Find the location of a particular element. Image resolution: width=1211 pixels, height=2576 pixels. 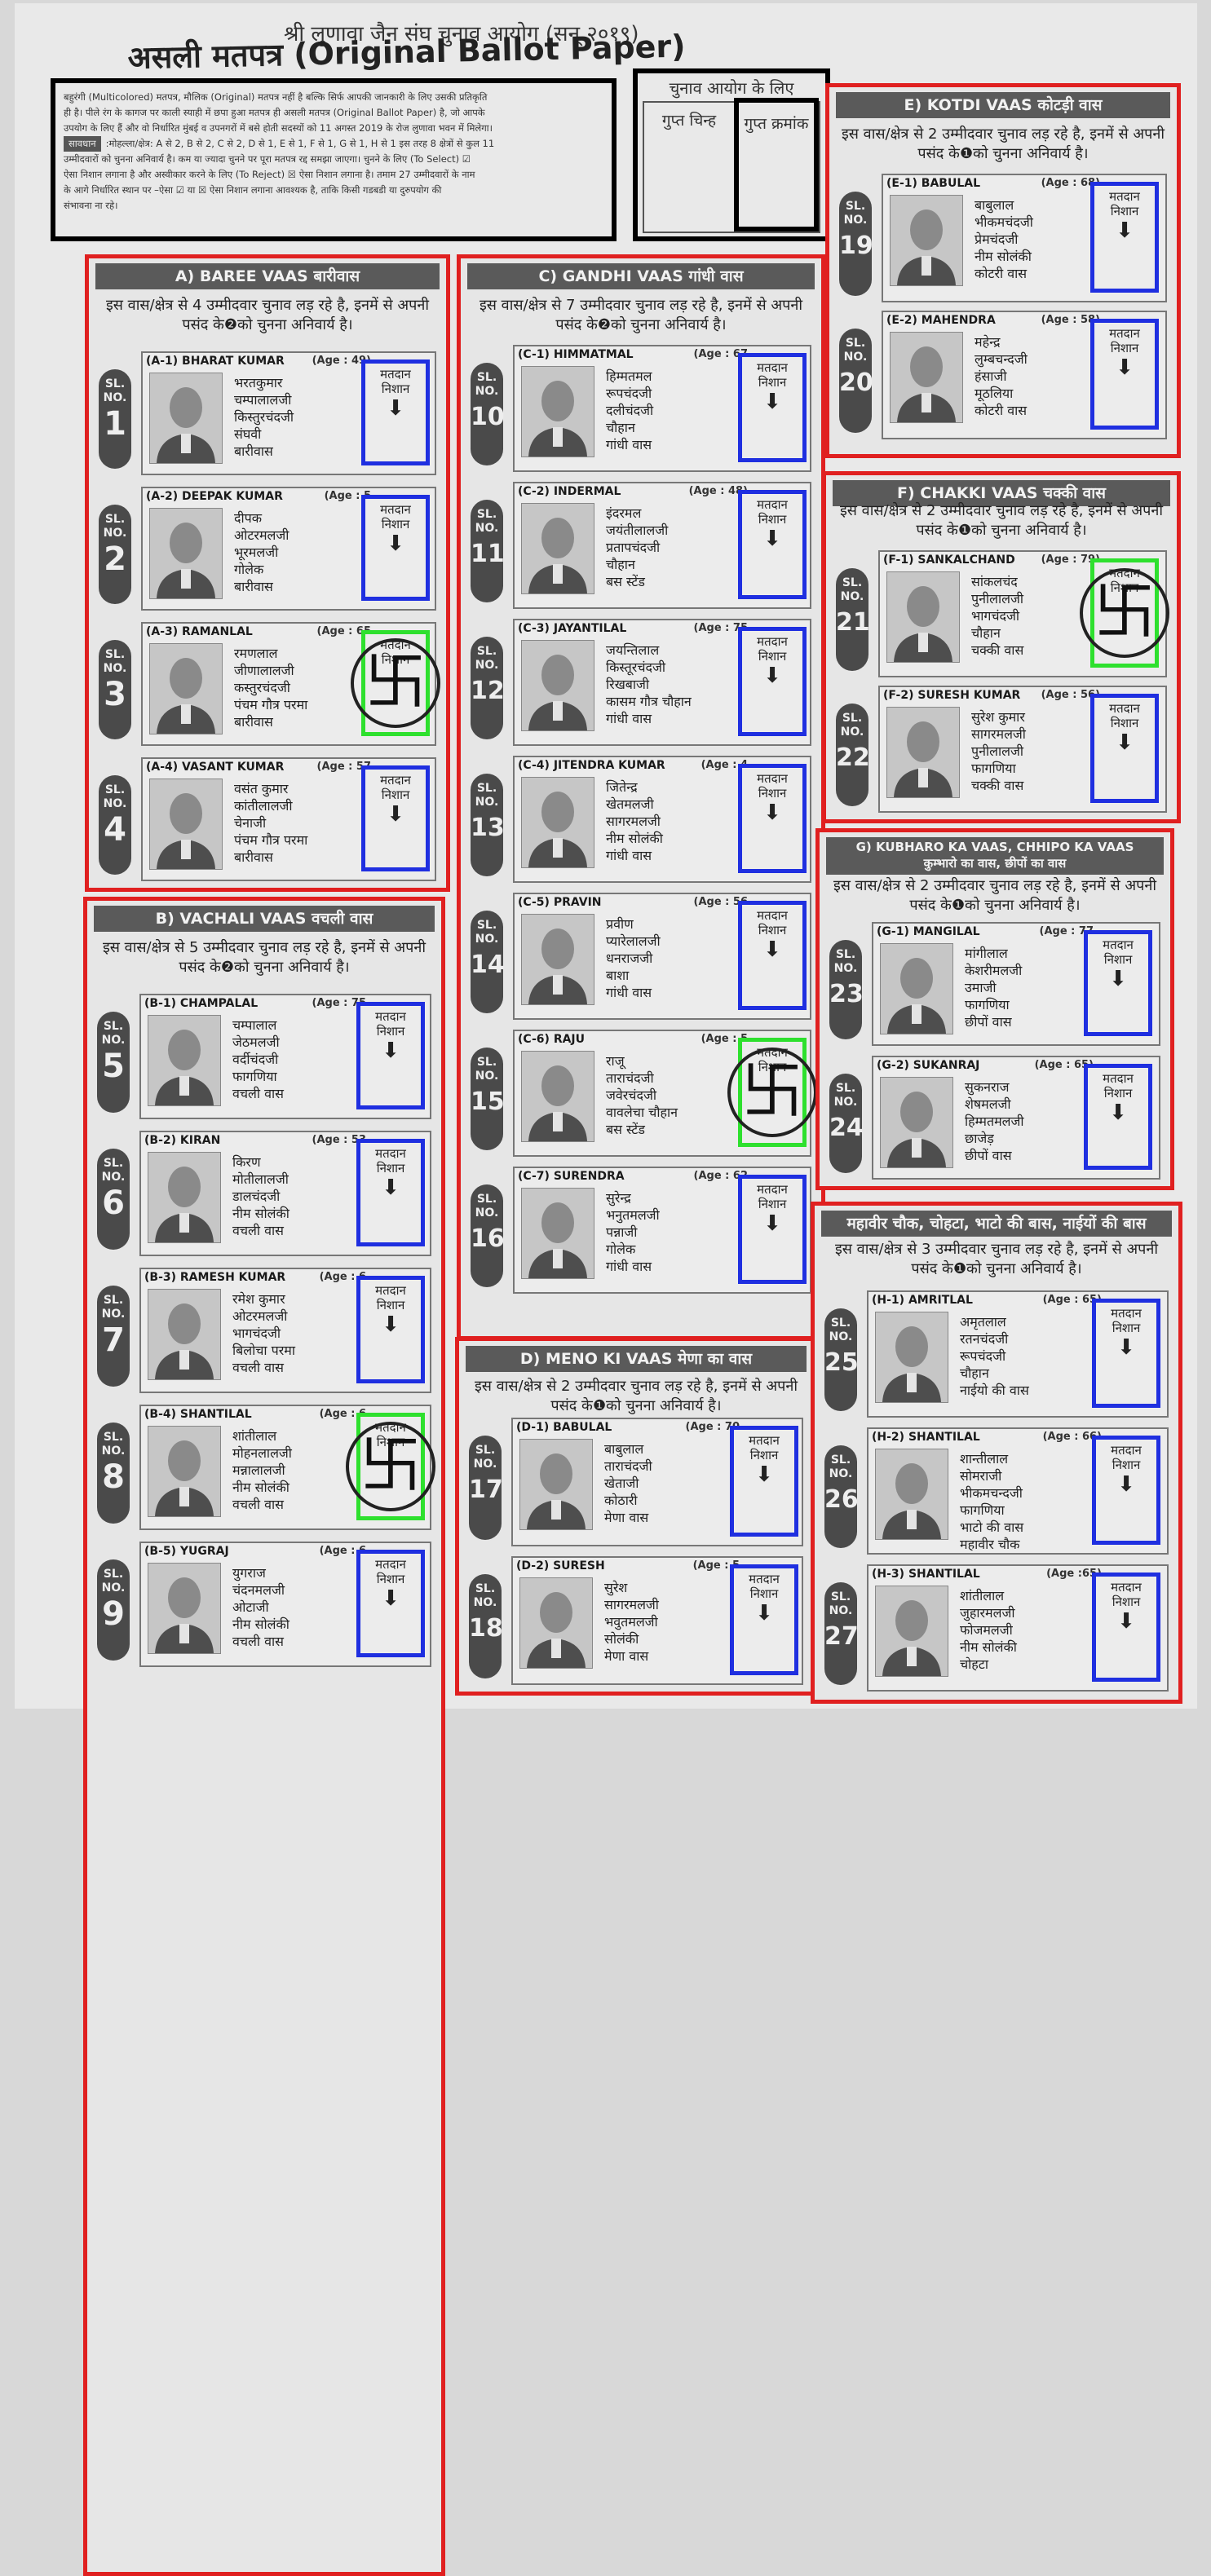

serial-number-badge: SL. NO. 9 is located at coordinates (113, 1610).